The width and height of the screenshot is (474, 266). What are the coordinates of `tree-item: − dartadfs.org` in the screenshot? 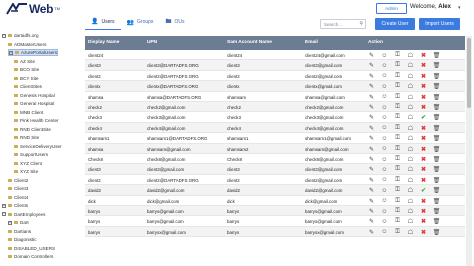 It's located at (20, 35).